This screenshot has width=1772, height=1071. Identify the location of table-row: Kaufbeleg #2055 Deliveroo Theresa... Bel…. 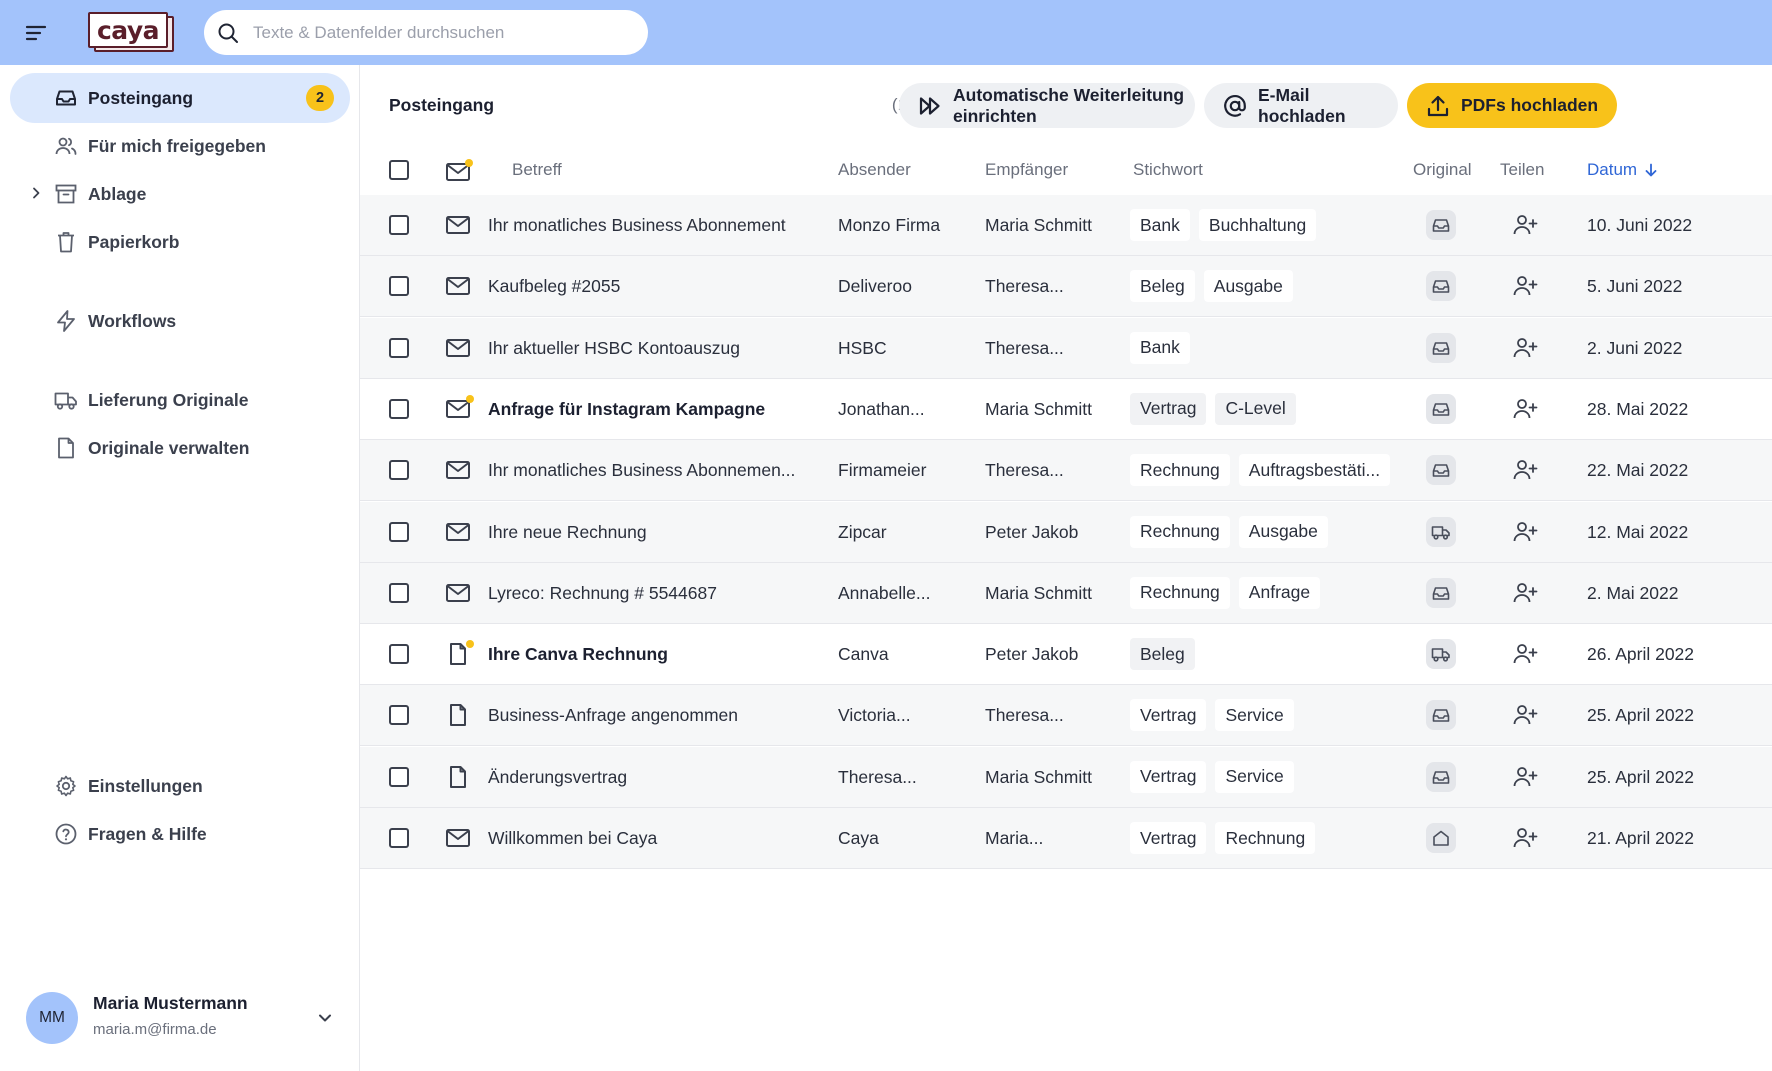
(1066, 287).